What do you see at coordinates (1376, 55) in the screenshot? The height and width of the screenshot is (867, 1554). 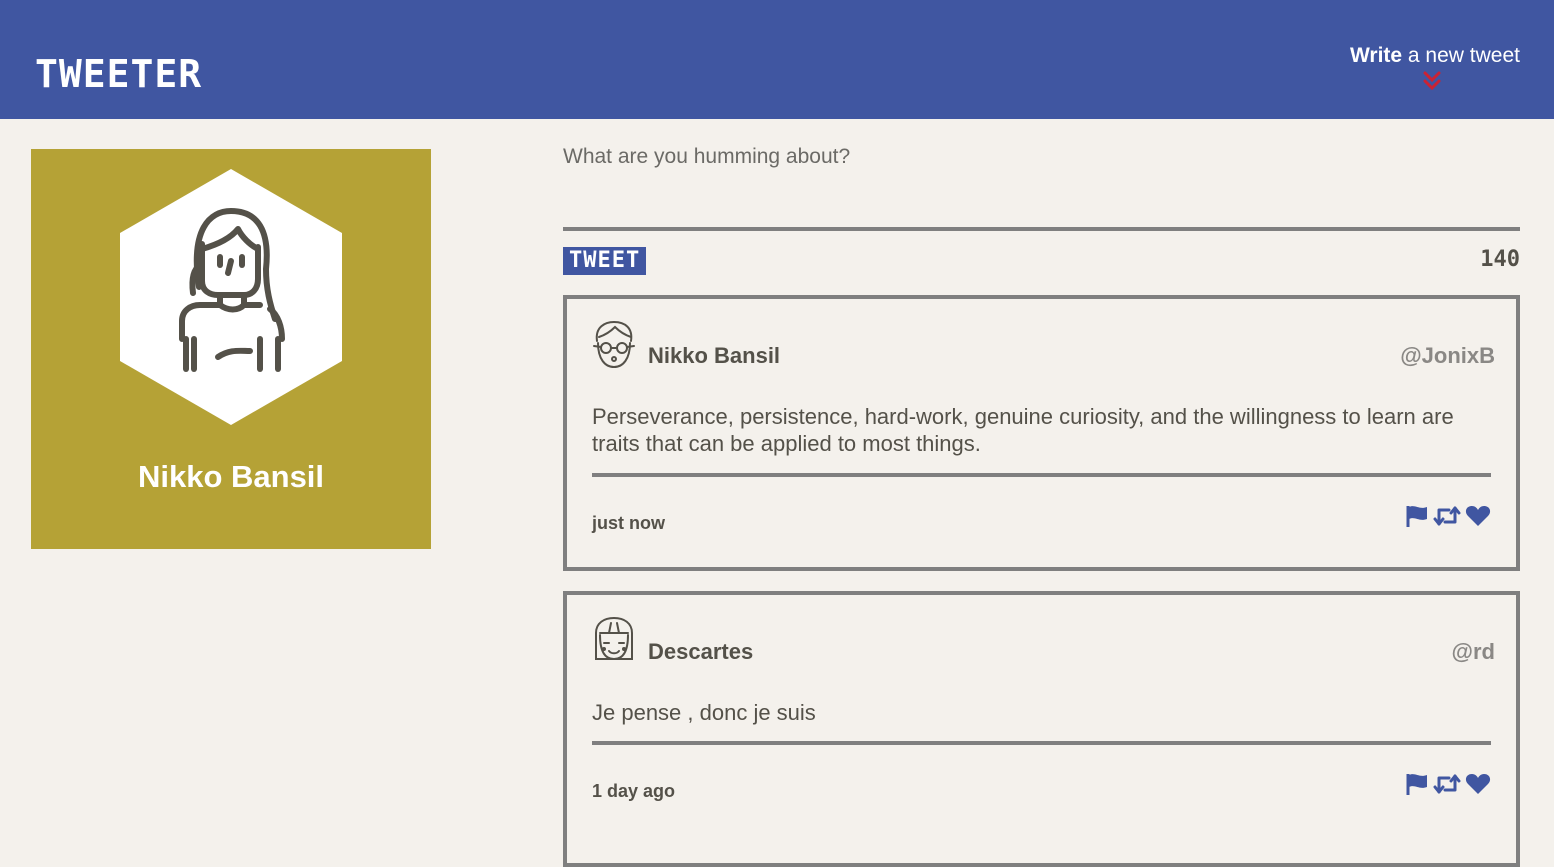 I see `compose-label-strong: Write` at bounding box center [1376, 55].